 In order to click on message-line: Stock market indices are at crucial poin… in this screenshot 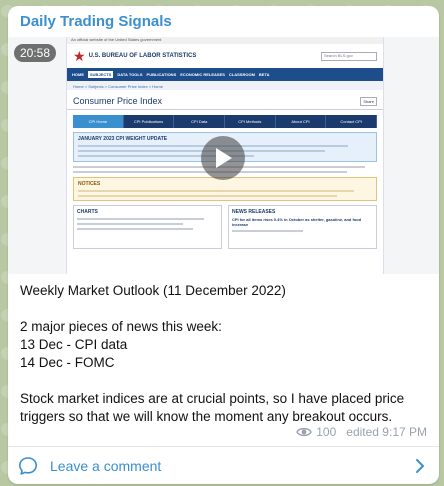, I will do `click(212, 407)`.